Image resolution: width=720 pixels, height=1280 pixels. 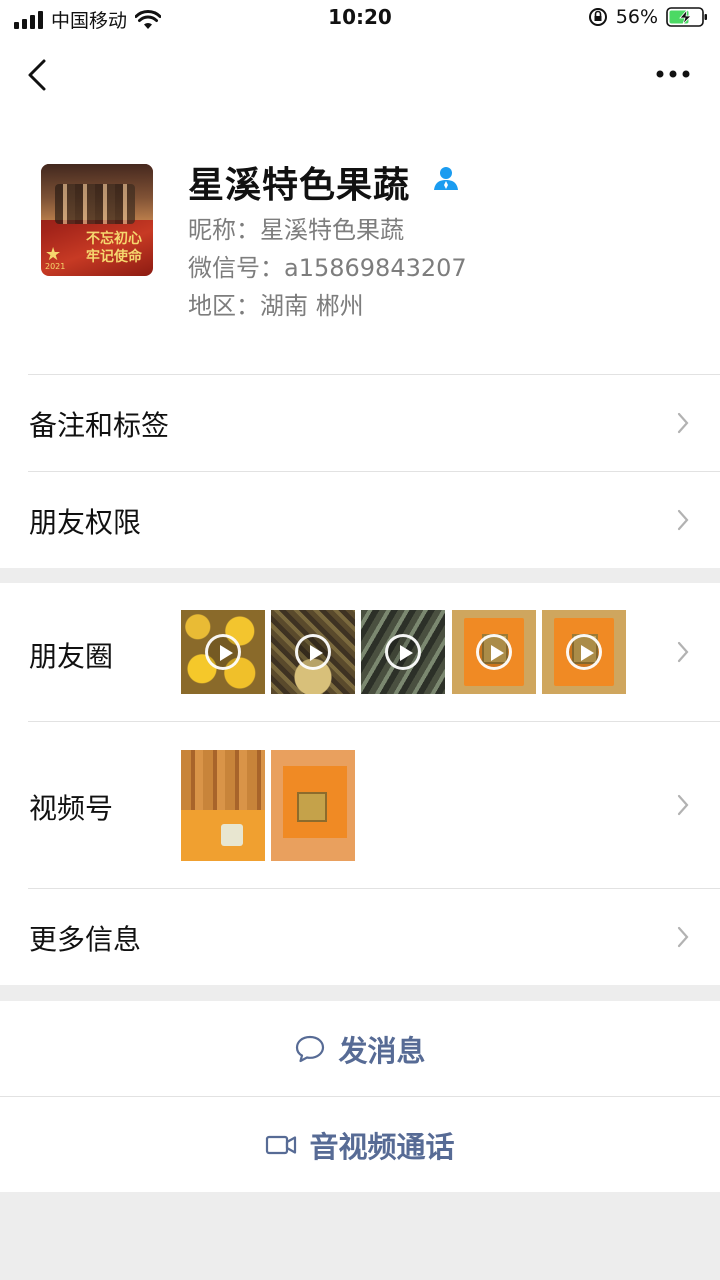 What do you see at coordinates (360, 422) in the screenshot?
I see `remarks-tags-row: 备注和标签` at bounding box center [360, 422].